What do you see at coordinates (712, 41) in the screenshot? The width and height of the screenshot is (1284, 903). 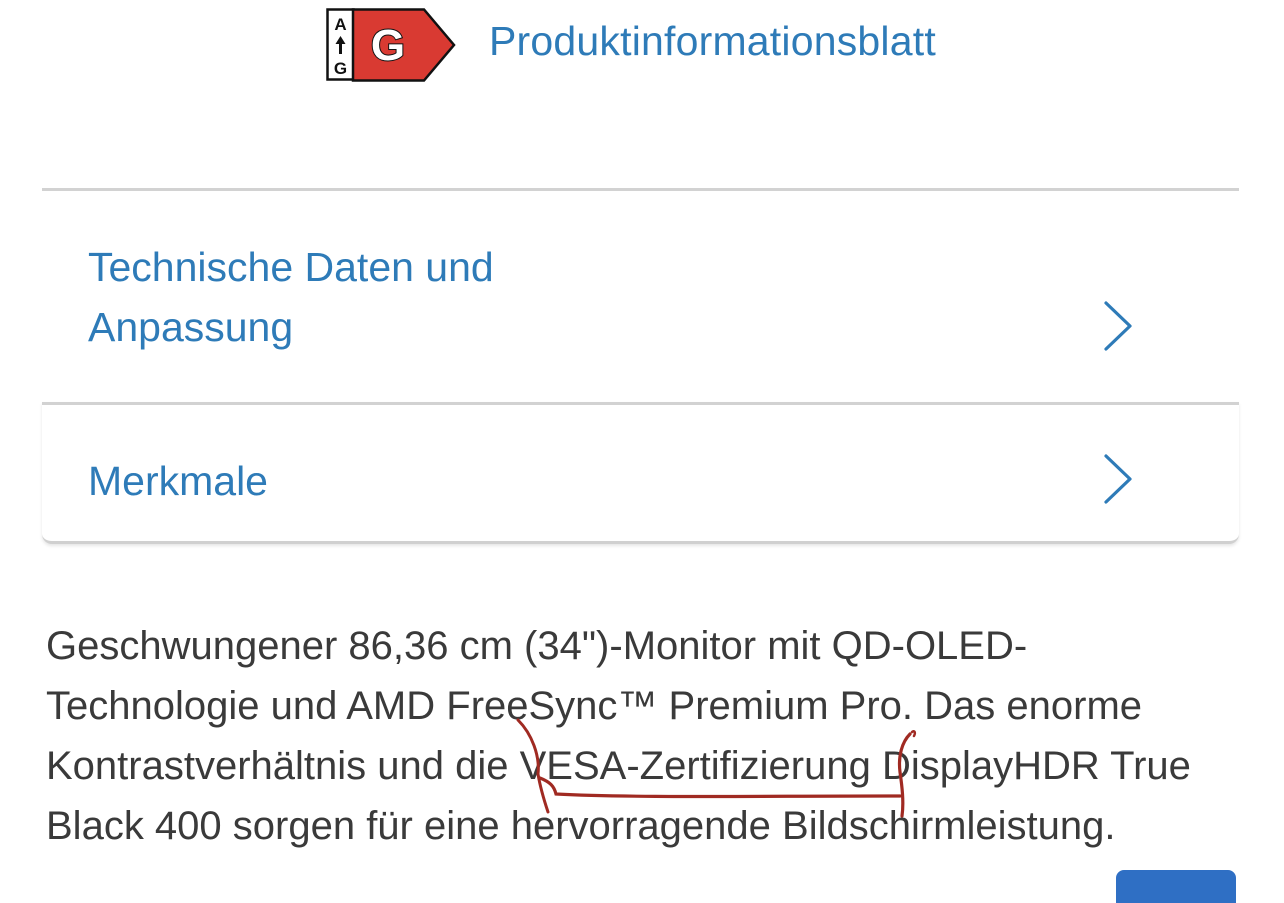 I see `product-info-sheet-link: Produktinformationsblatt` at bounding box center [712, 41].